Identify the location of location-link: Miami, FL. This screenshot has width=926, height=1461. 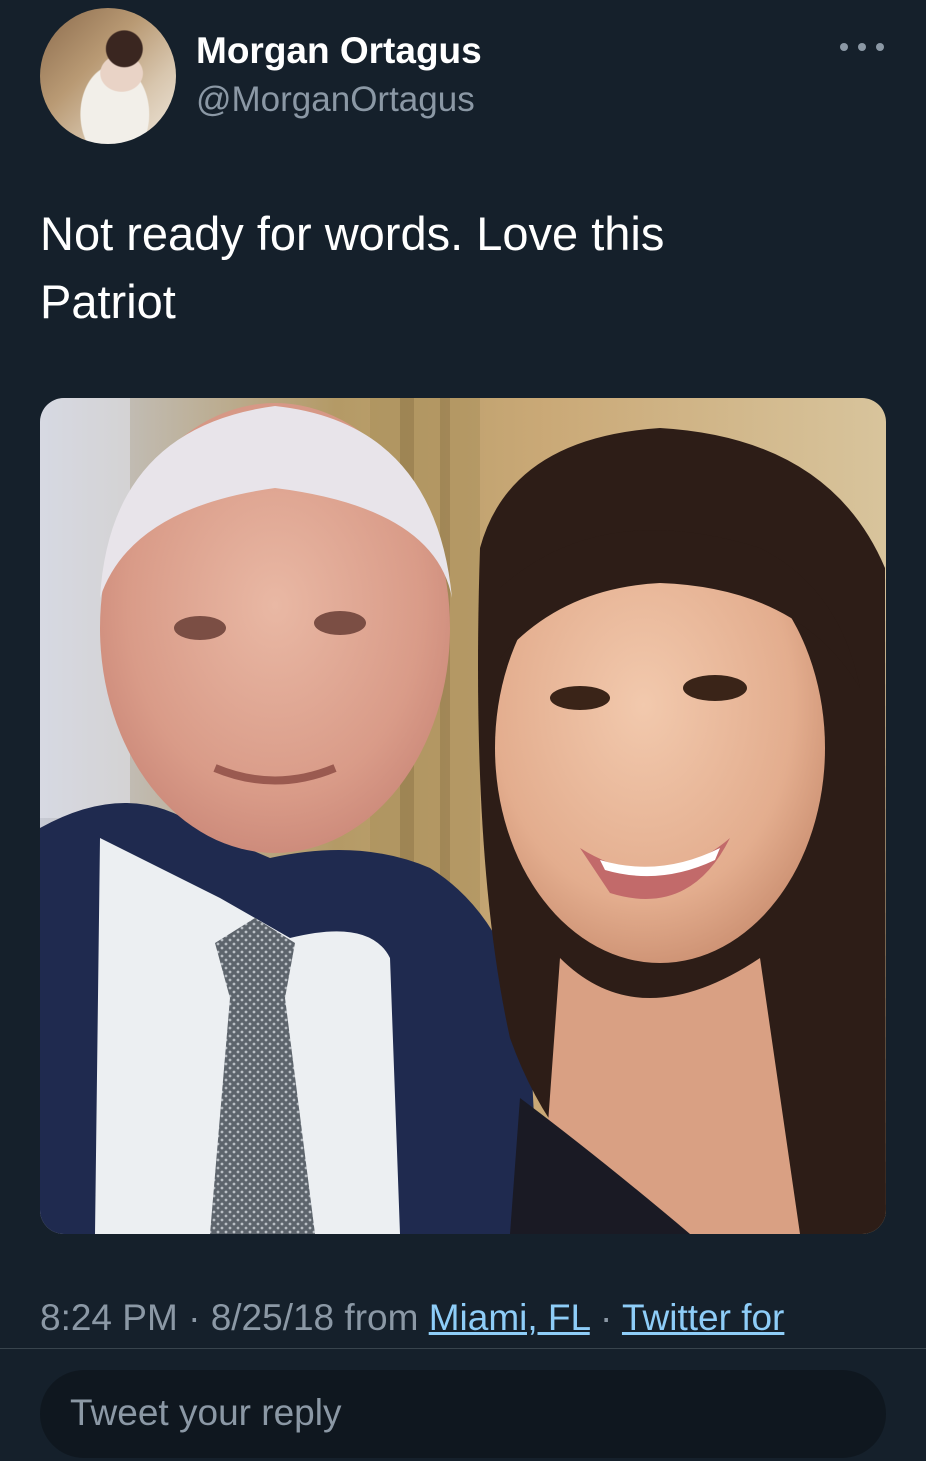
(509, 1317).